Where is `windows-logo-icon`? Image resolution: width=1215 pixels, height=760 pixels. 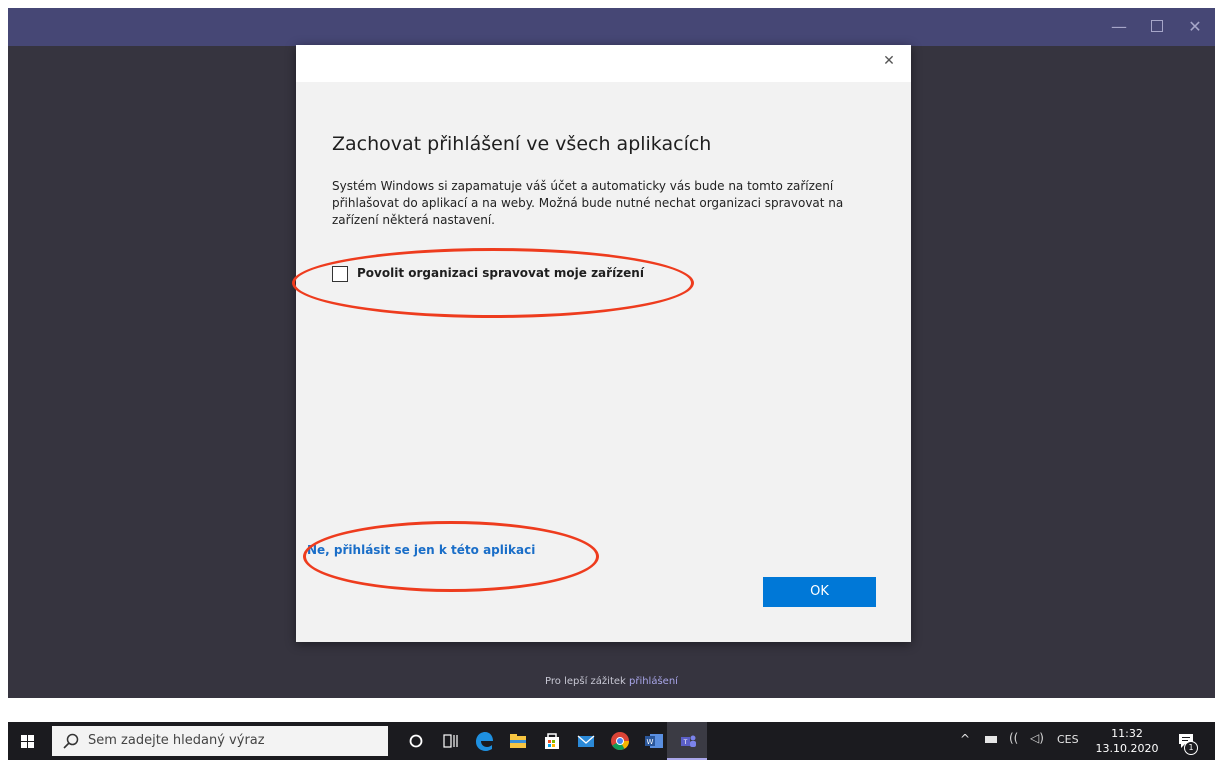
windows-logo-icon is located at coordinates (28, 741).